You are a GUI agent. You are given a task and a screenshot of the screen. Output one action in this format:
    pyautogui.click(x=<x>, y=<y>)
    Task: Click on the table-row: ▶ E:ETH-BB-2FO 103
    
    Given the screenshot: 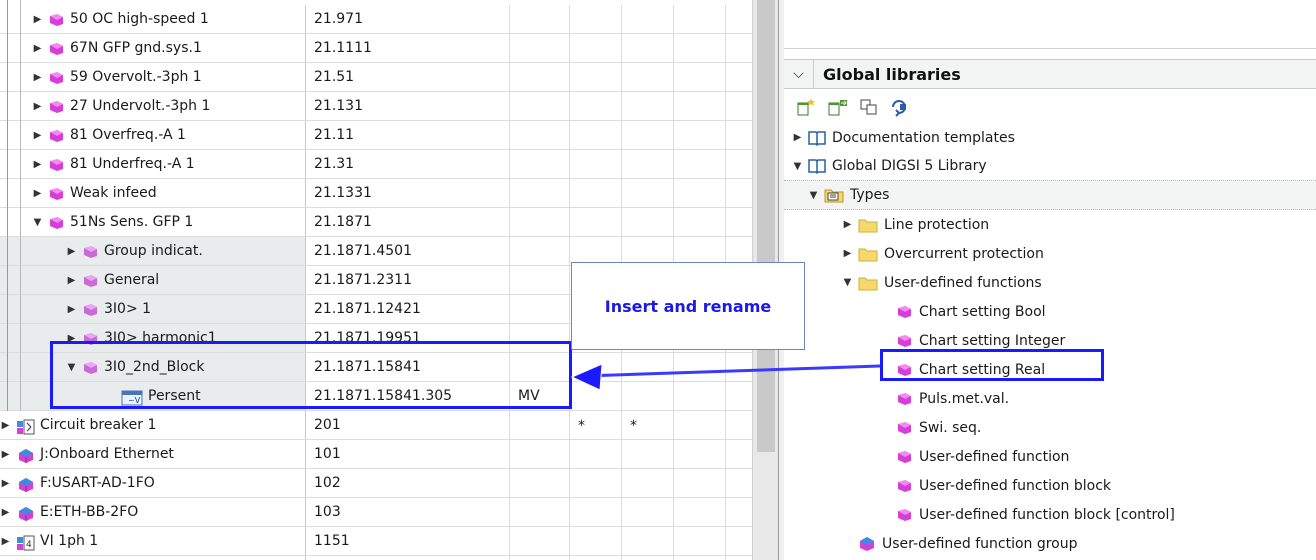 What is the action you would take?
    pyautogui.click(x=376, y=512)
    